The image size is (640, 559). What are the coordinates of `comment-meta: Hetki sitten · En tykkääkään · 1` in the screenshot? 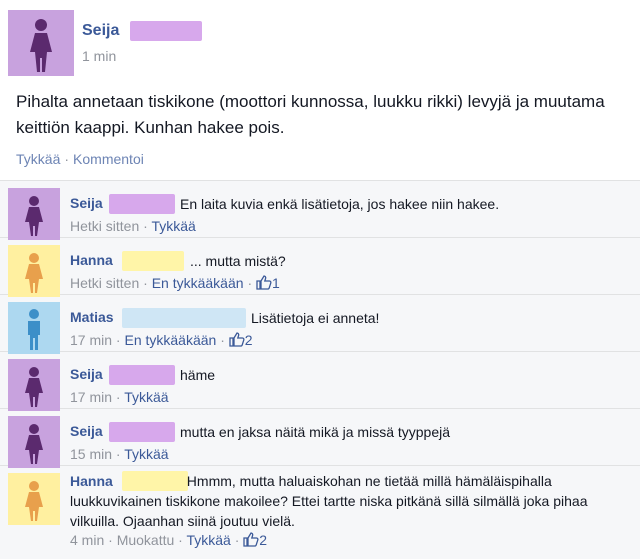 It's located at (175, 283).